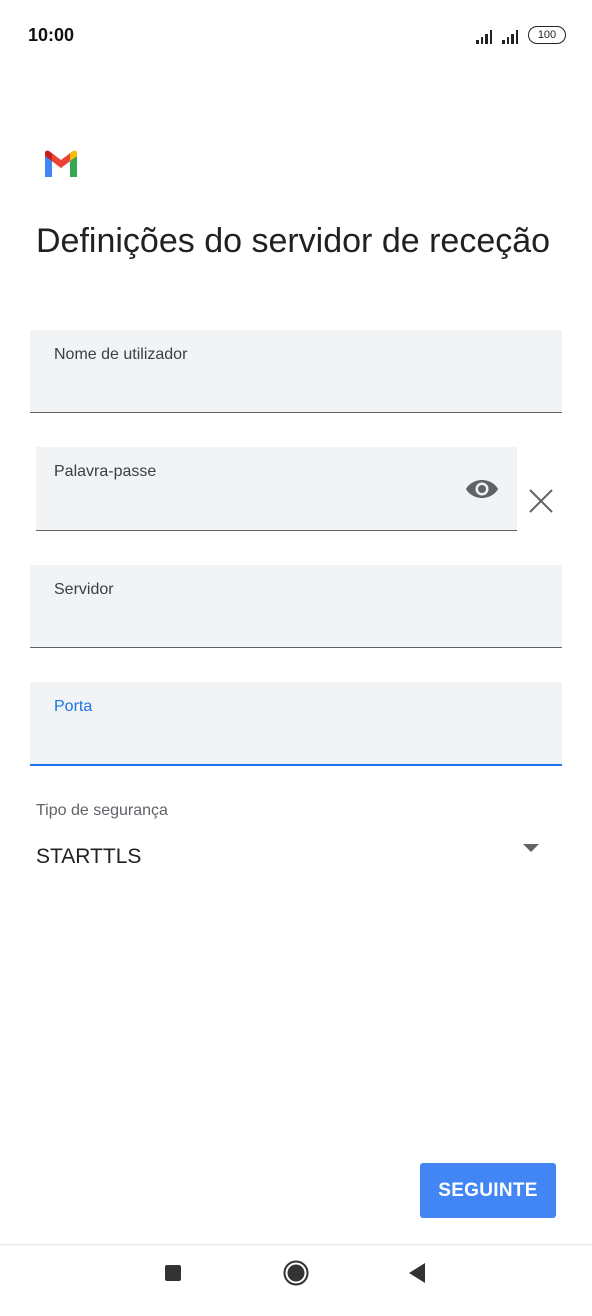  What do you see at coordinates (521, 35) in the screenshot?
I see `status-icons: 100` at bounding box center [521, 35].